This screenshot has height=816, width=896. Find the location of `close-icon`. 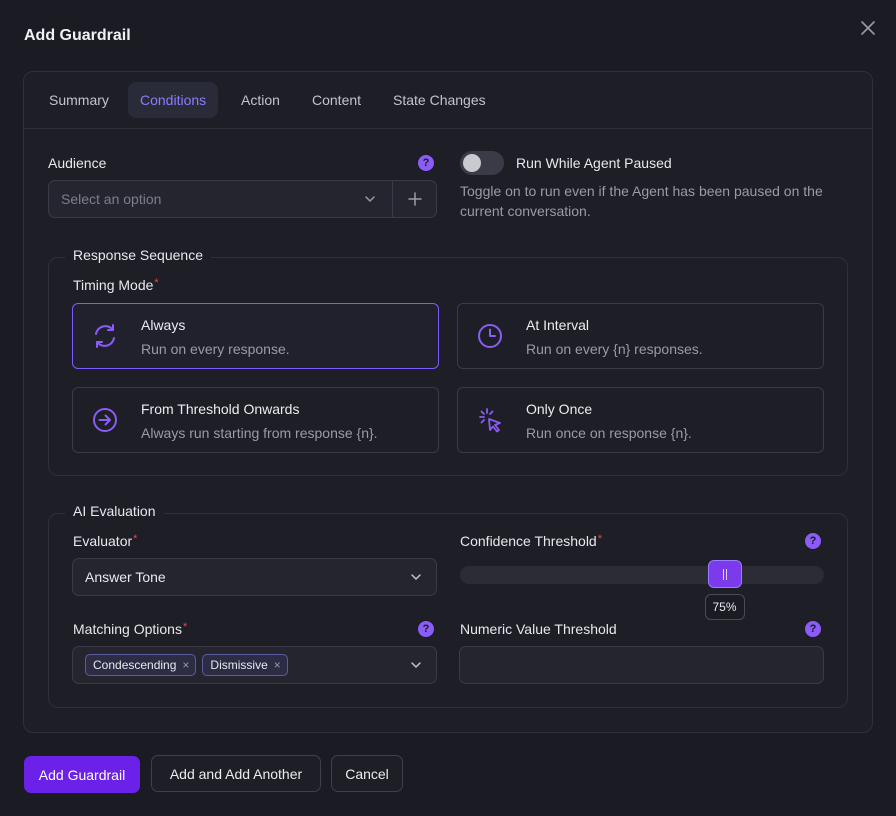

close-icon is located at coordinates (868, 28).